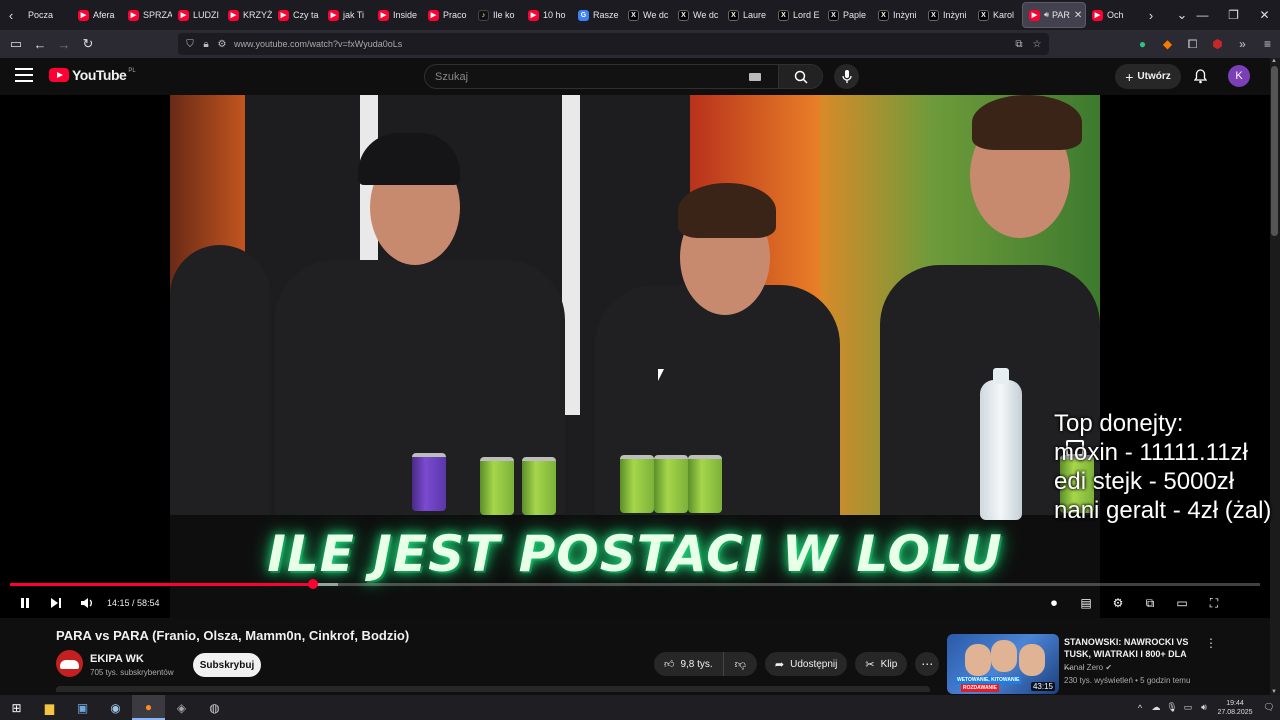  Describe the element at coordinates (214, 707) in the screenshot. I see `app-icon: ◍` at that location.